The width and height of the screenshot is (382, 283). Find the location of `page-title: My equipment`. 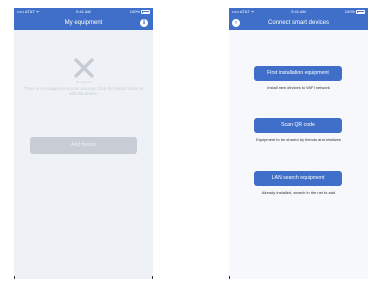

page-title: My equipment is located at coordinates (83, 23).